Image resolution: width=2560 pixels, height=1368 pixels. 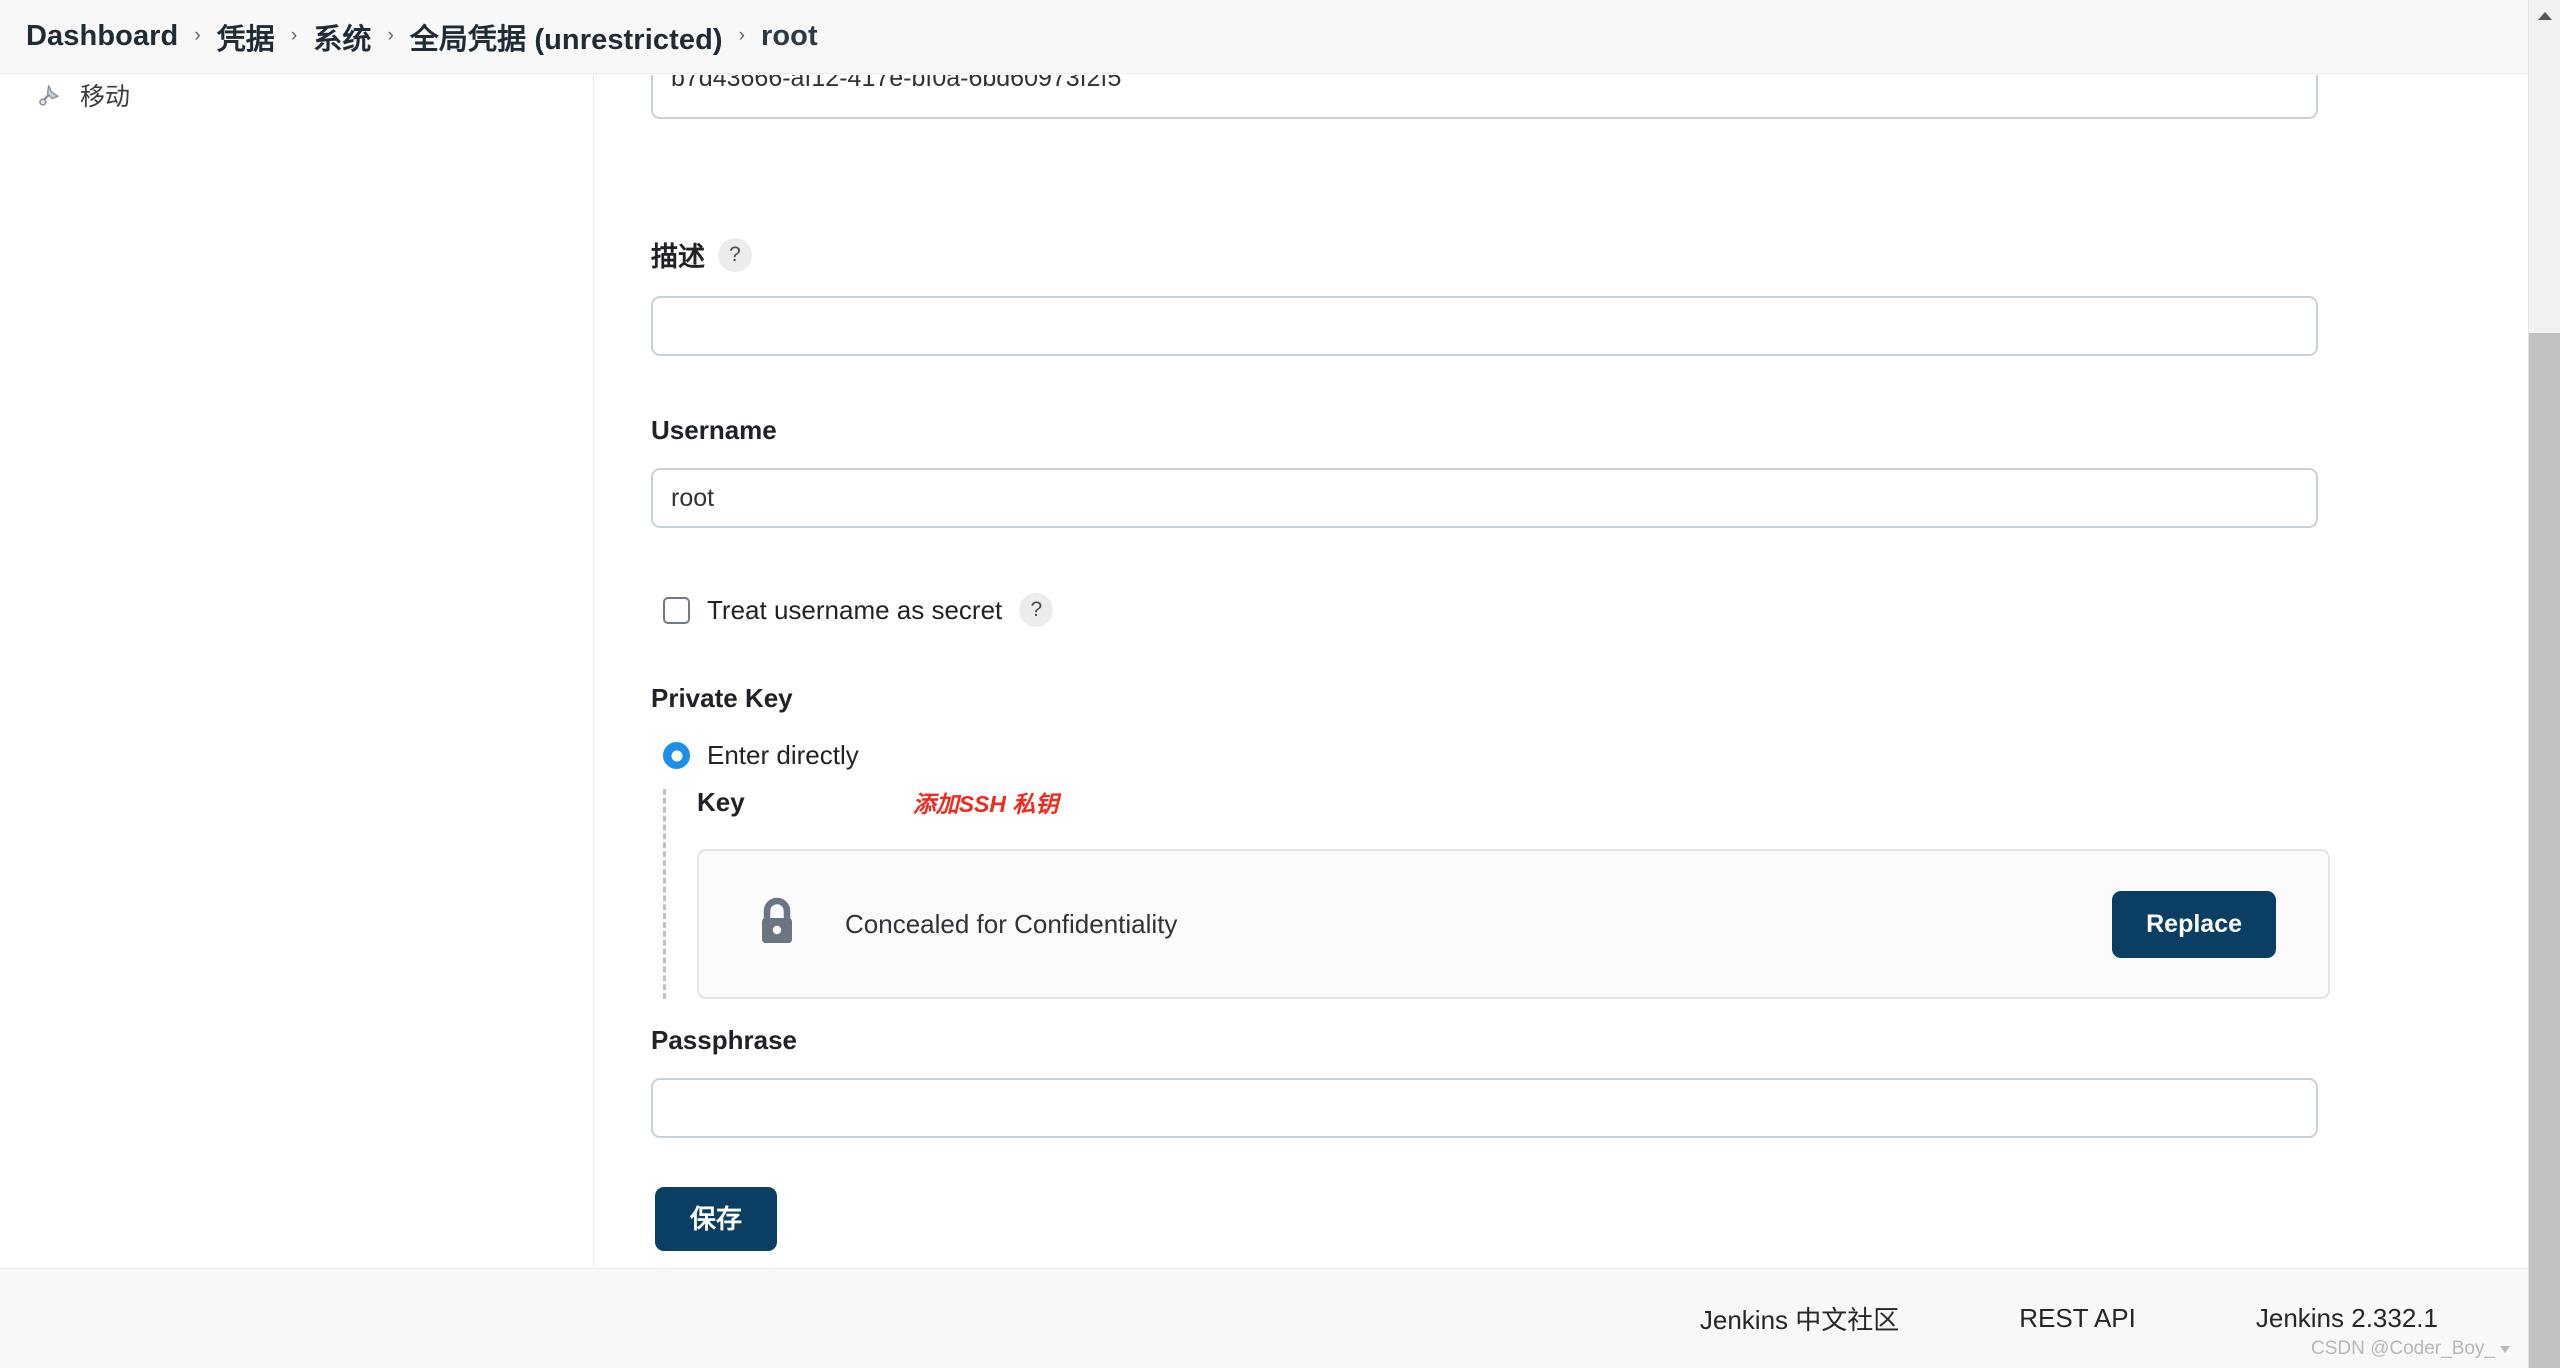 What do you see at coordinates (1484, 254) in the screenshot?
I see `description-label-row: 描述 ?` at bounding box center [1484, 254].